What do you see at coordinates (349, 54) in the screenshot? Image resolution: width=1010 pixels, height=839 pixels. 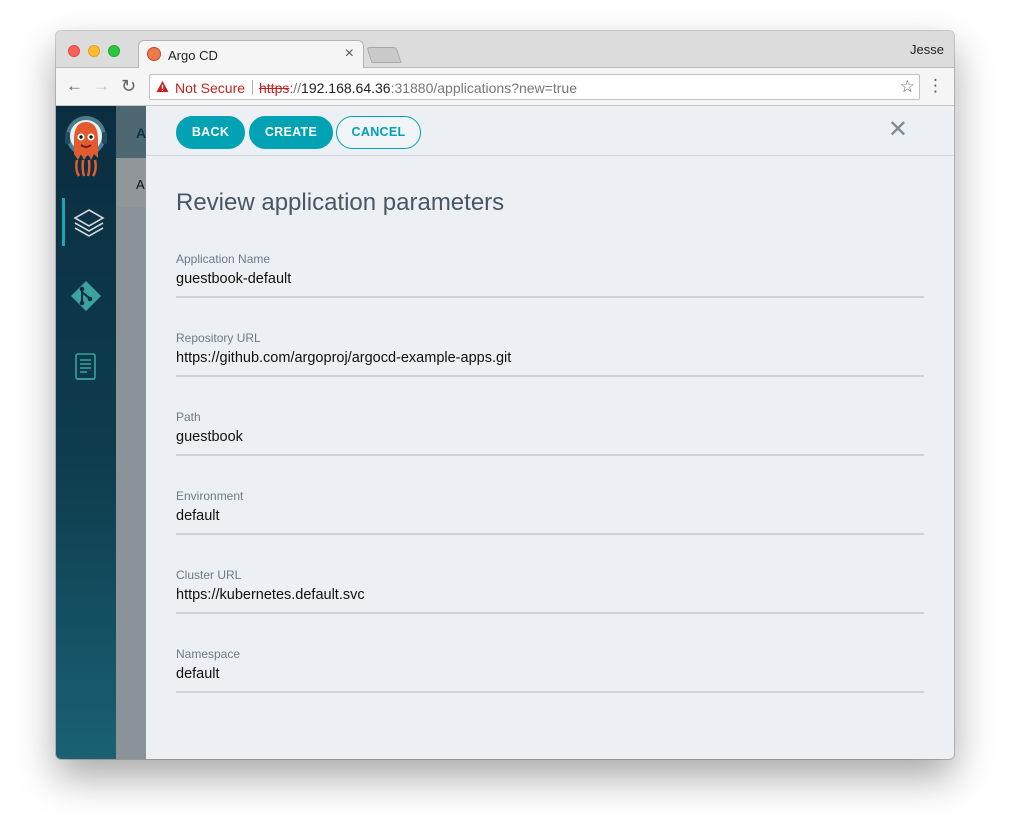 I see `close-tab-icon: ×` at bounding box center [349, 54].